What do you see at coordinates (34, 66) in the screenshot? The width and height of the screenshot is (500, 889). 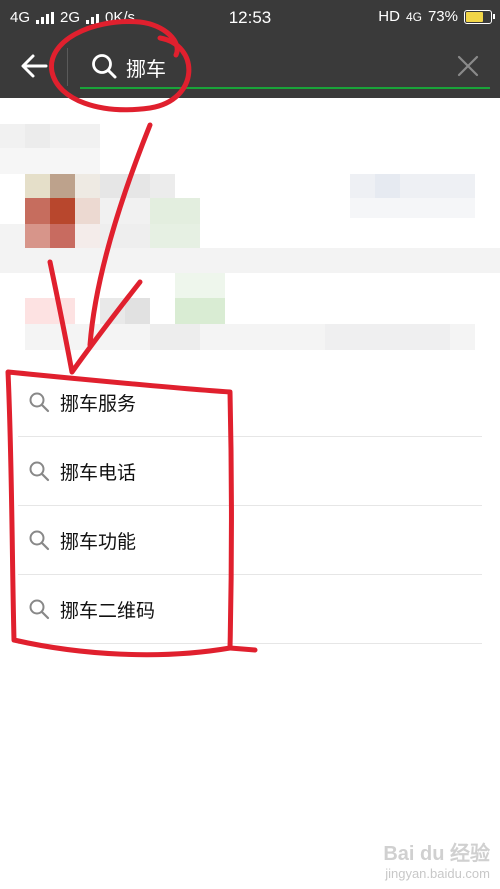 I see `back-arrow-icon` at bounding box center [34, 66].